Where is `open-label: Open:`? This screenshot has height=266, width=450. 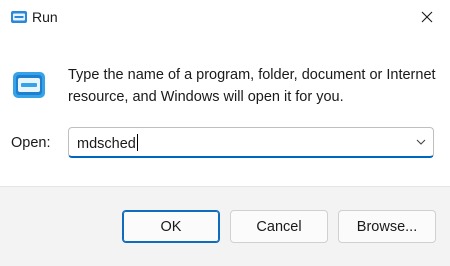
open-label: Open: is located at coordinates (31, 143).